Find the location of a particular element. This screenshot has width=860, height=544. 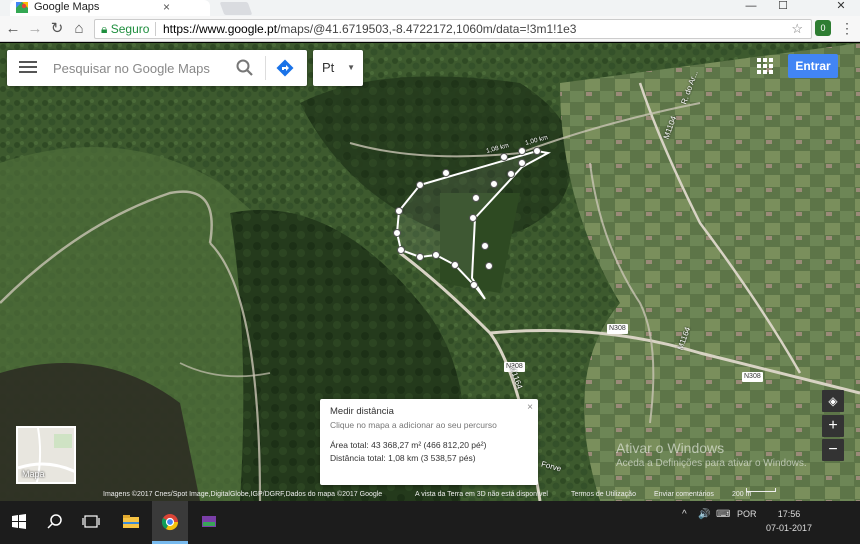

chrome-icon is located at coordinates (170, 522).